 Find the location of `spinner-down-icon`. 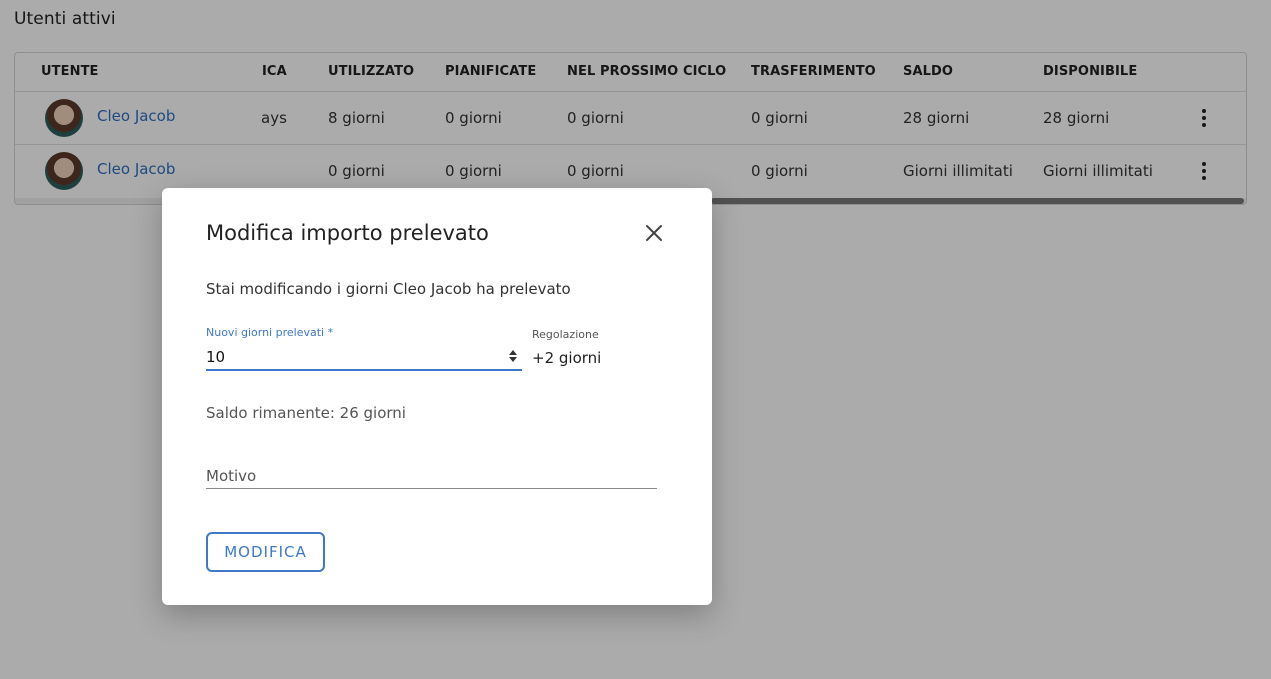

spinner-down-icon is located at coordinates (513, 359).